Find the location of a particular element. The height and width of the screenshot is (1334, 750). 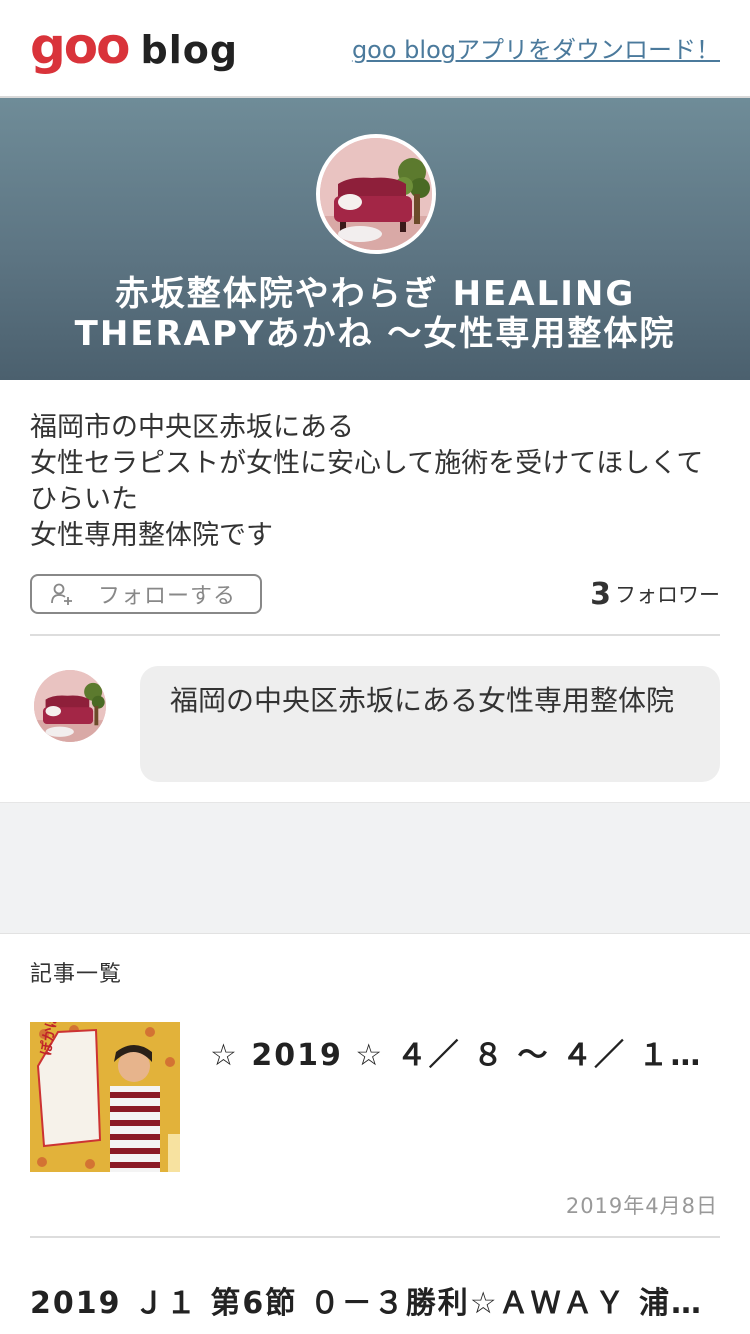

description-line: 女性専用整体院です is located at coordinates (151, 535).